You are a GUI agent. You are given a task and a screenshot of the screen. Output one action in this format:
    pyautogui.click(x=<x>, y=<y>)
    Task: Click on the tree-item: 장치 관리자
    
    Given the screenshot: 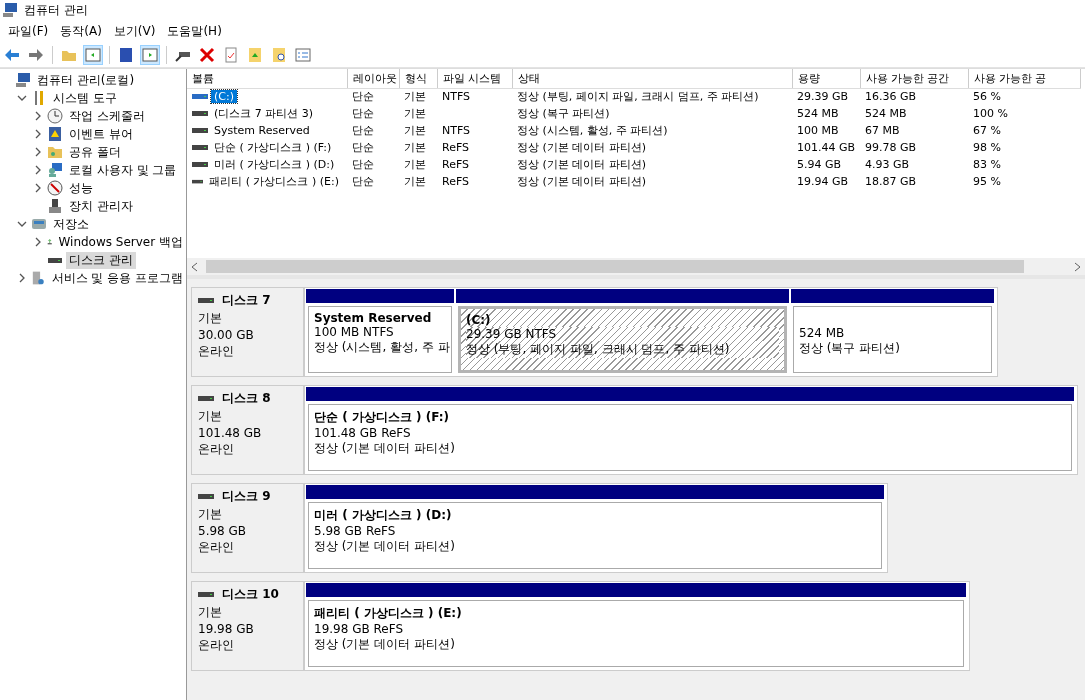 What is the action you would take?
    pyautogui.click(x=101, y=206)
    